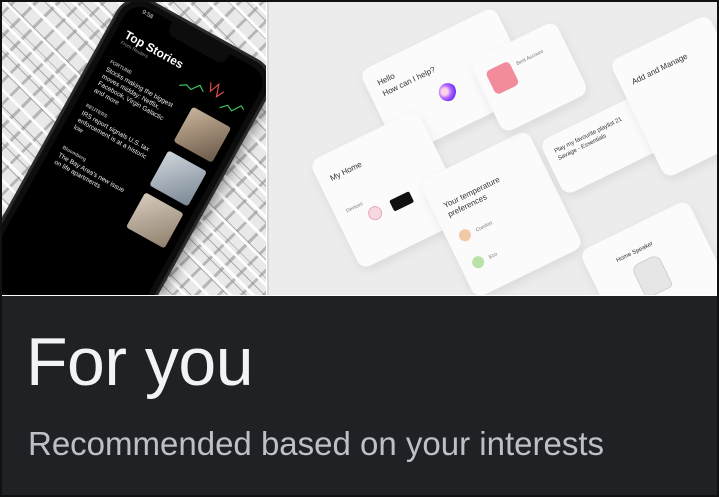 This screenshot has height=497, width=719. What do you see at coordinates (316, 443) in the screenshot?
I see `section-subtitle: Recommended based on your interests` at bounding box center [316, 443].